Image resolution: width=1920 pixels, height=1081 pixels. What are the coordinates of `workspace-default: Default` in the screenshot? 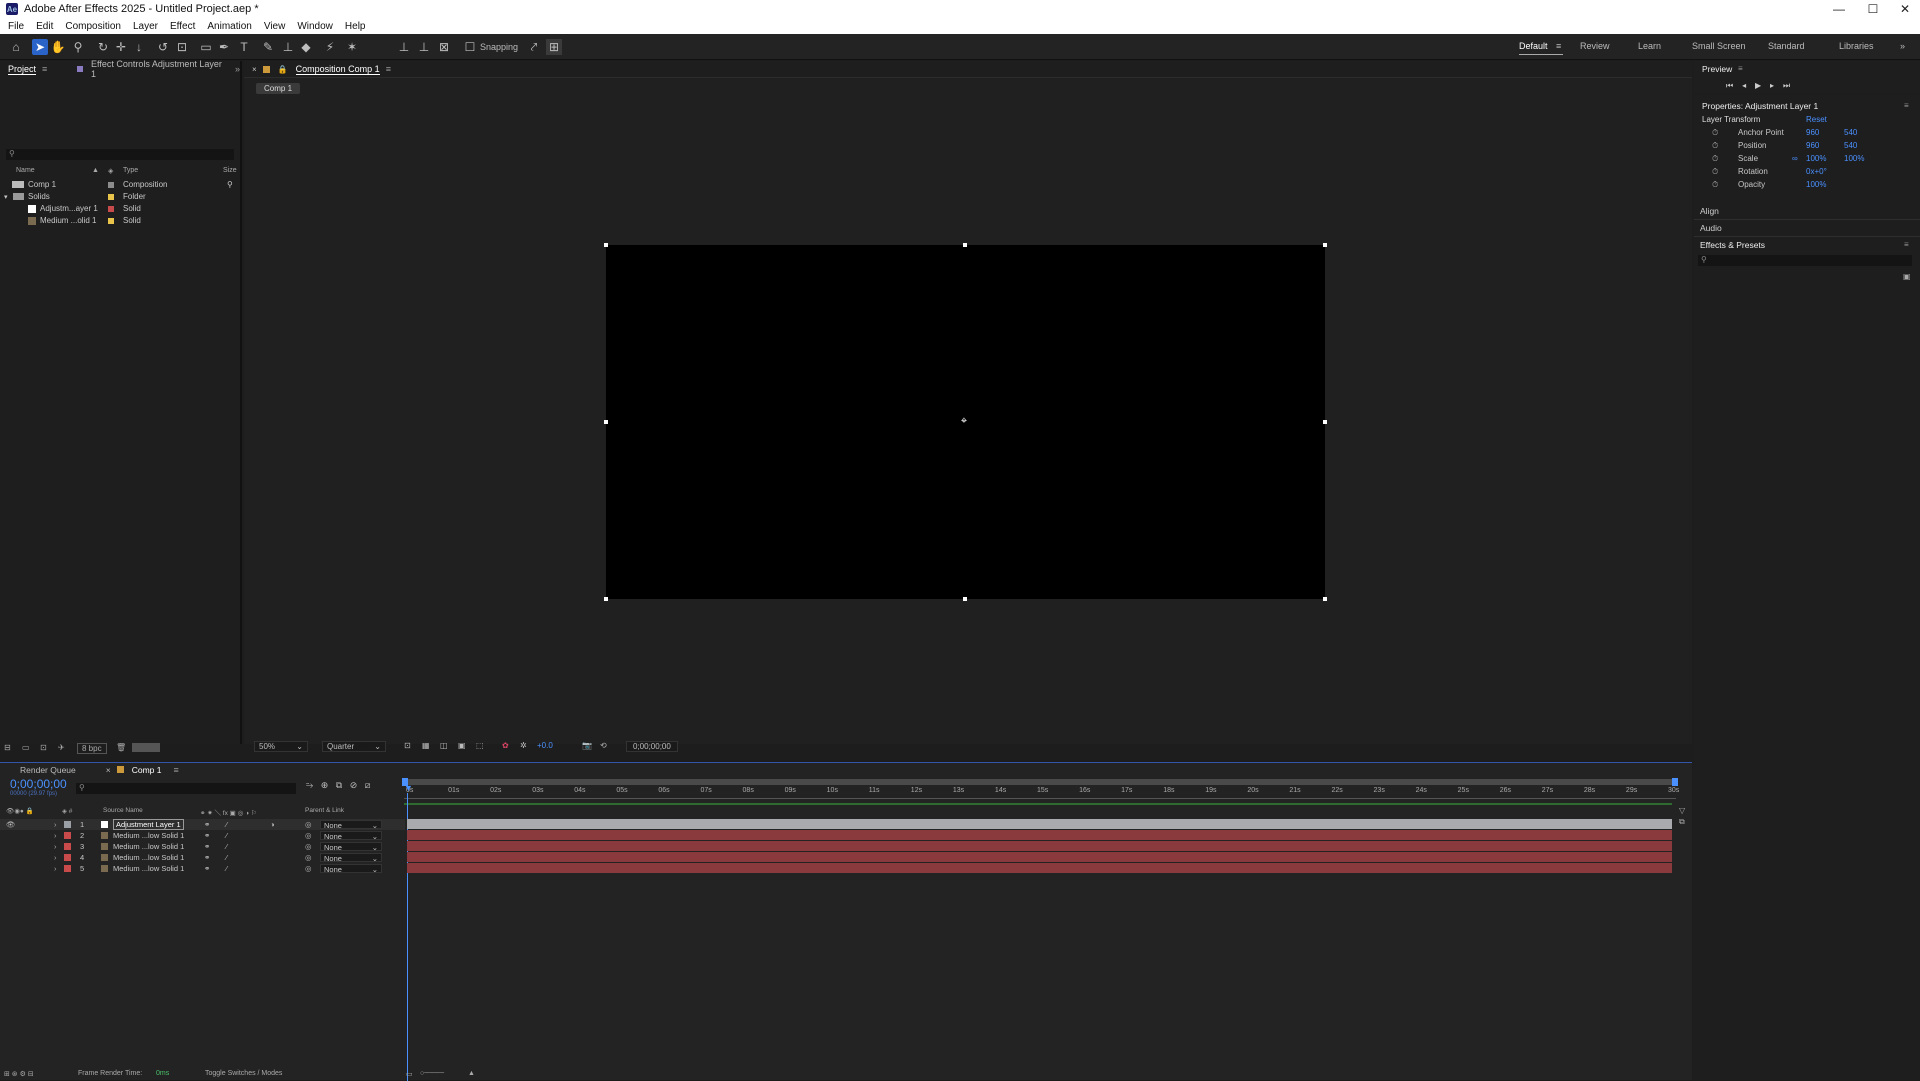 It's located at (1533, 46).